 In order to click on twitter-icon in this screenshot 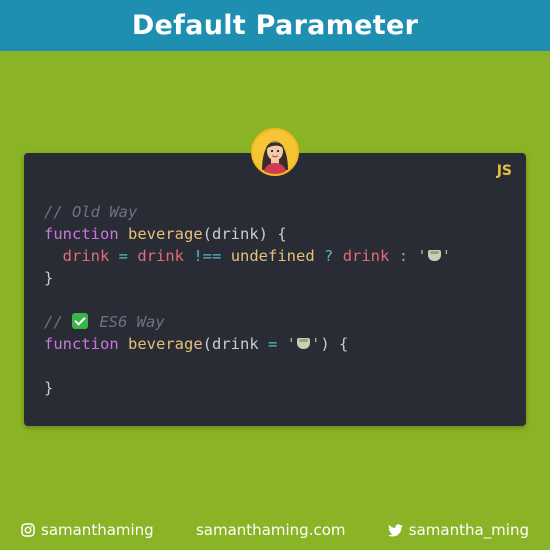, I will do `click(395, 529)`.